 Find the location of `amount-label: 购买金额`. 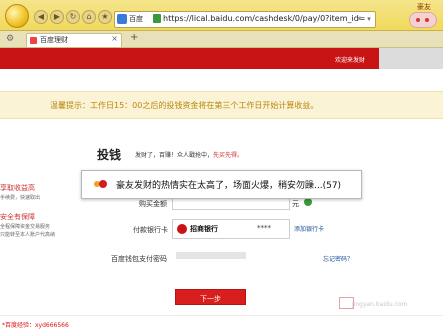

amount-label: 购买金额 is located at coordinates (153, 204).